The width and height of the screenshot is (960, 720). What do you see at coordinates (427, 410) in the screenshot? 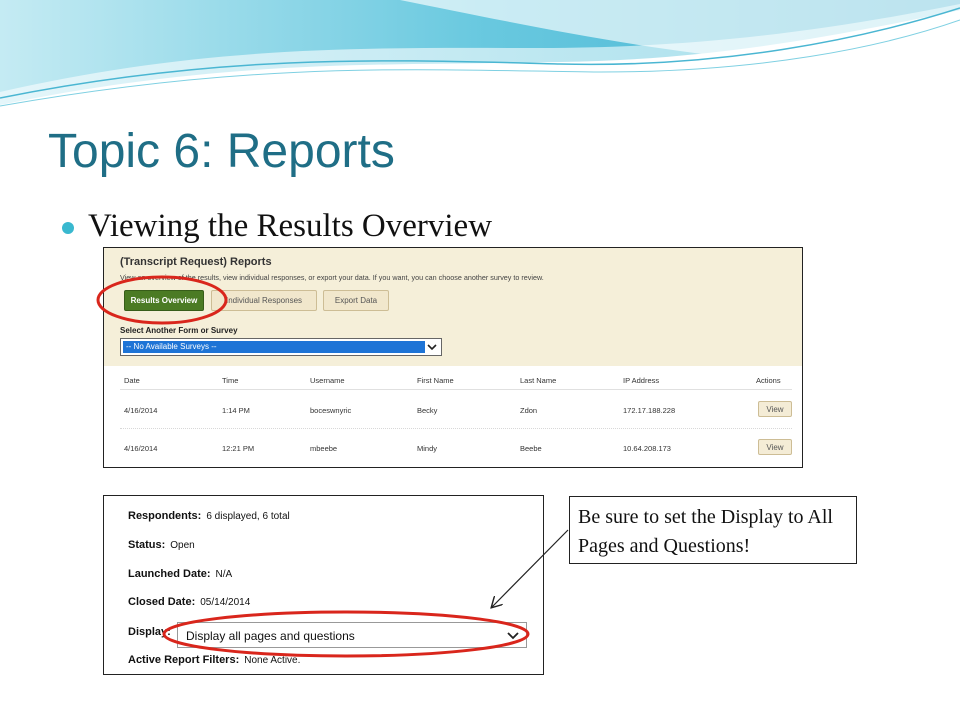
I see `cell-first-name: Becky` at bounding box center [427, 410].